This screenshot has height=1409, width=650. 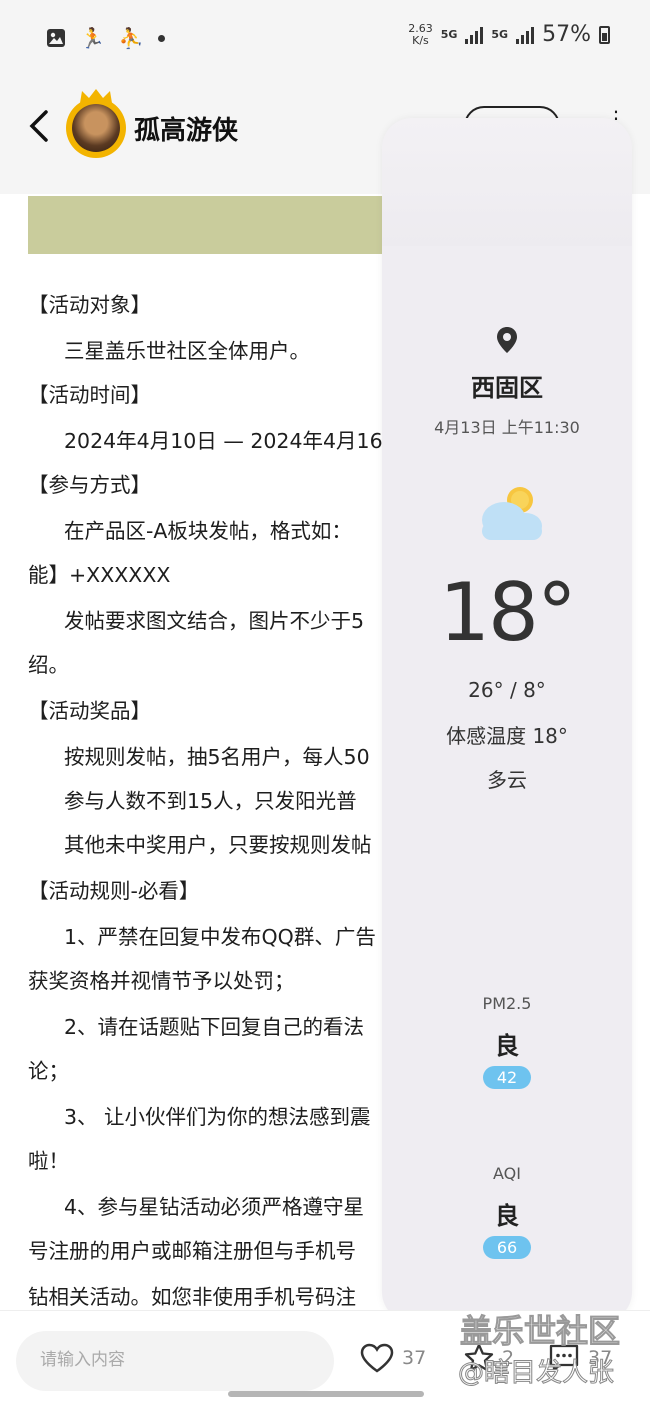 What do you see at coordinates (507, 427) in the screenshot?
I see `weather-datetime: 4月13日 上午11:30` at bounding box center [507, 427].